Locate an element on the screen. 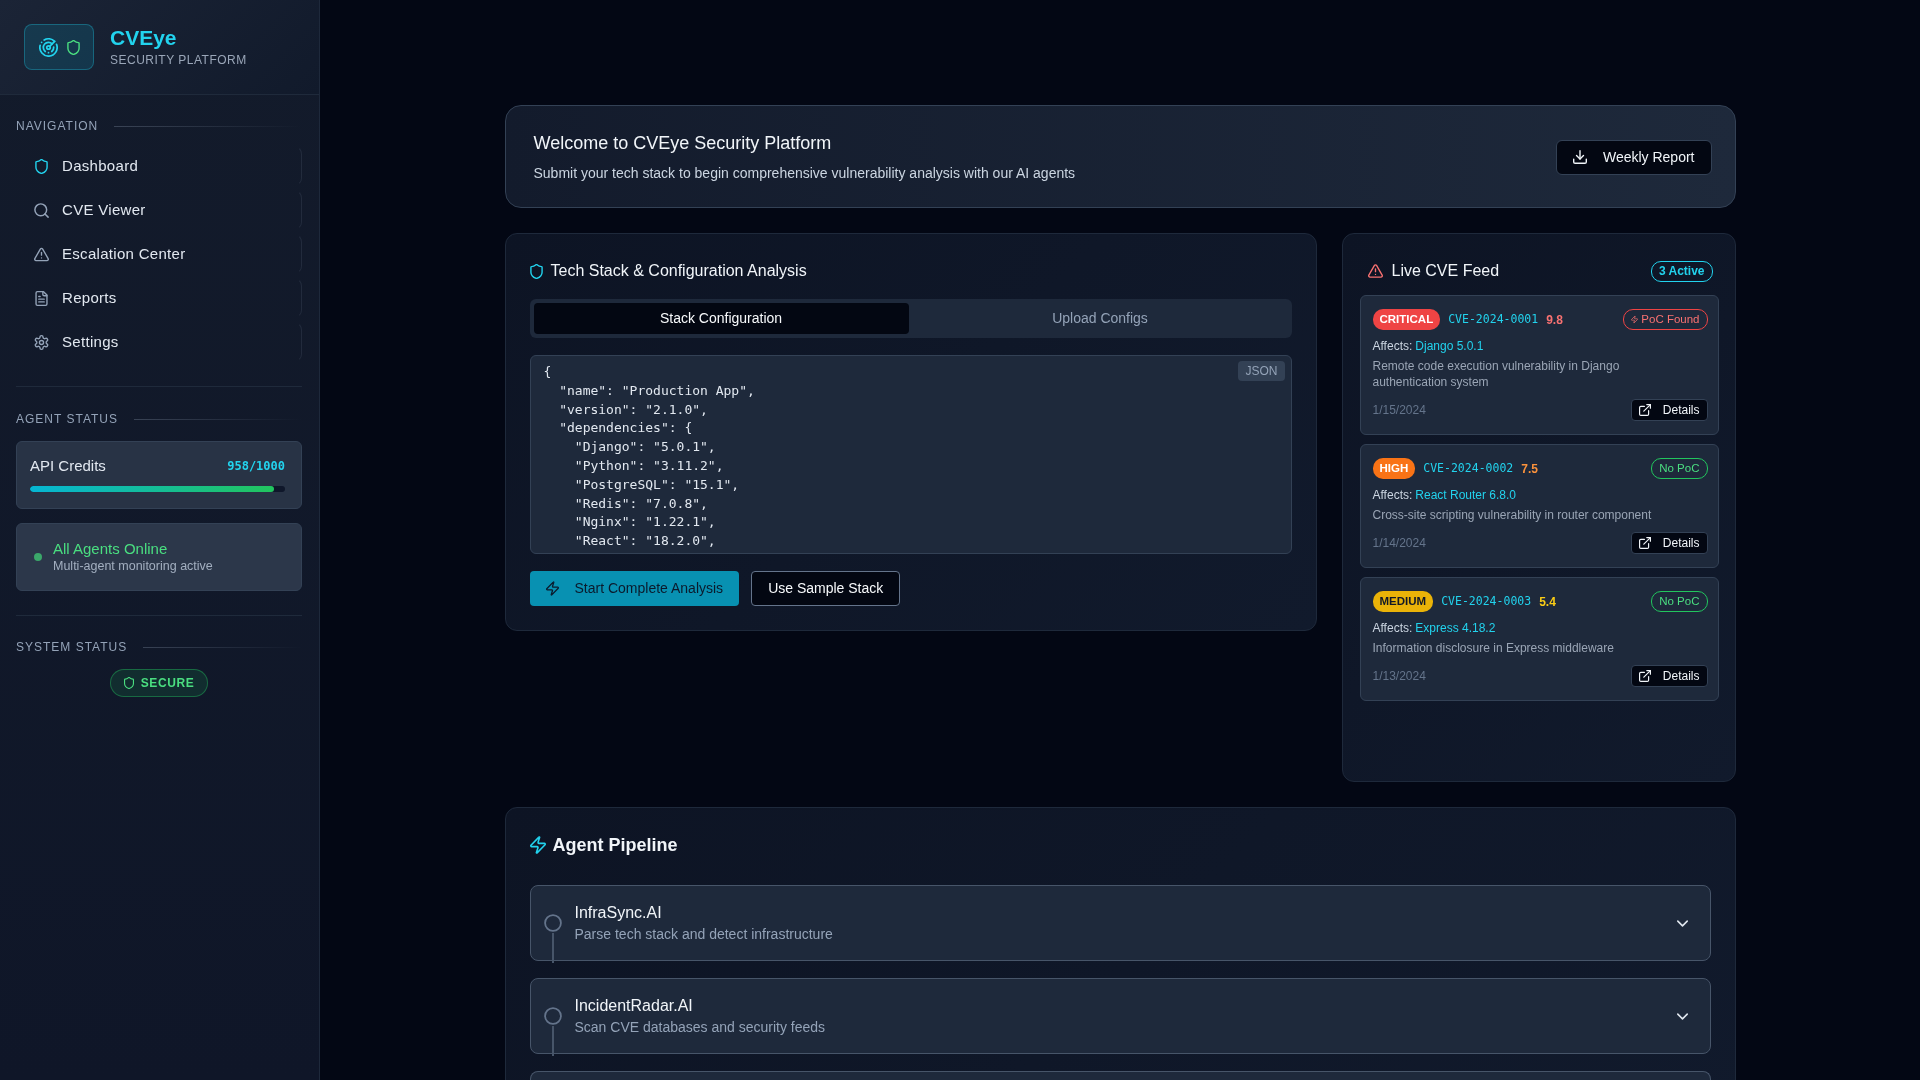  nav-item: Settings is located at coordinates (159, 342).